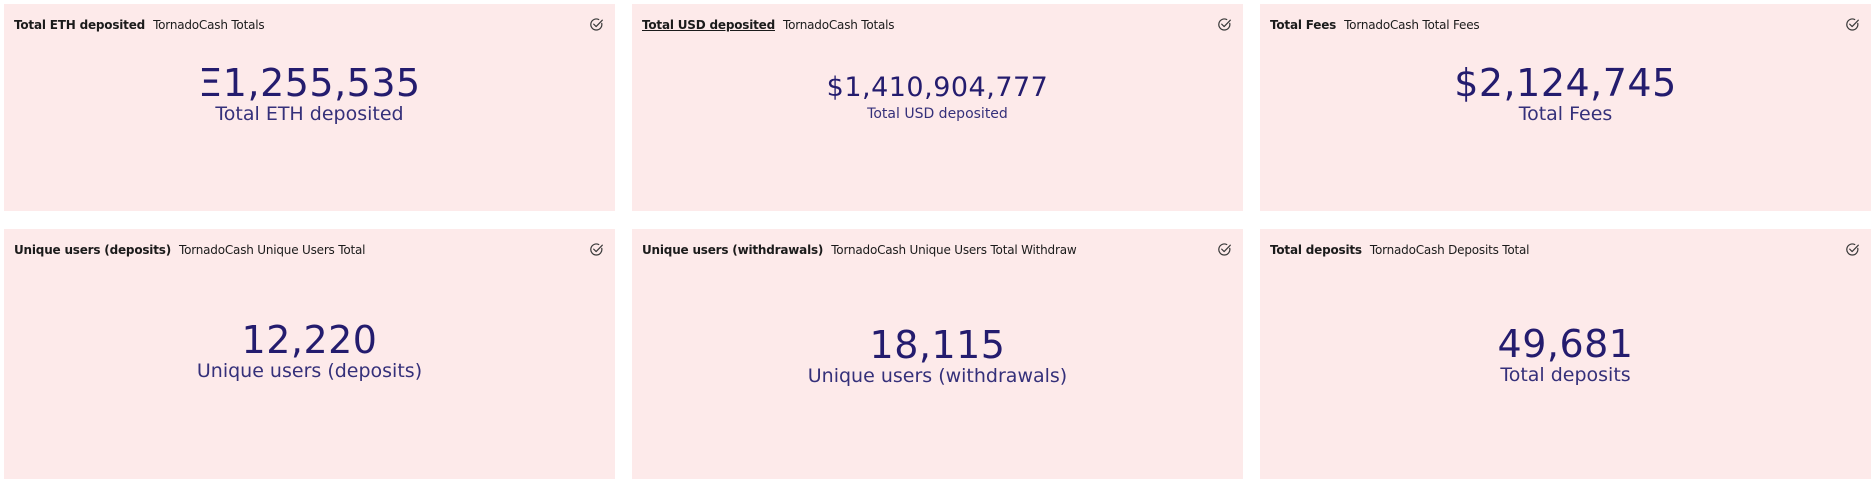 The width and height of the screenshot is (1875, 481). What do you see at coordinates (309, 83) in the screenshot?
I see `metric-value: Ξ1,255,535` at bounding box center [309, 83].